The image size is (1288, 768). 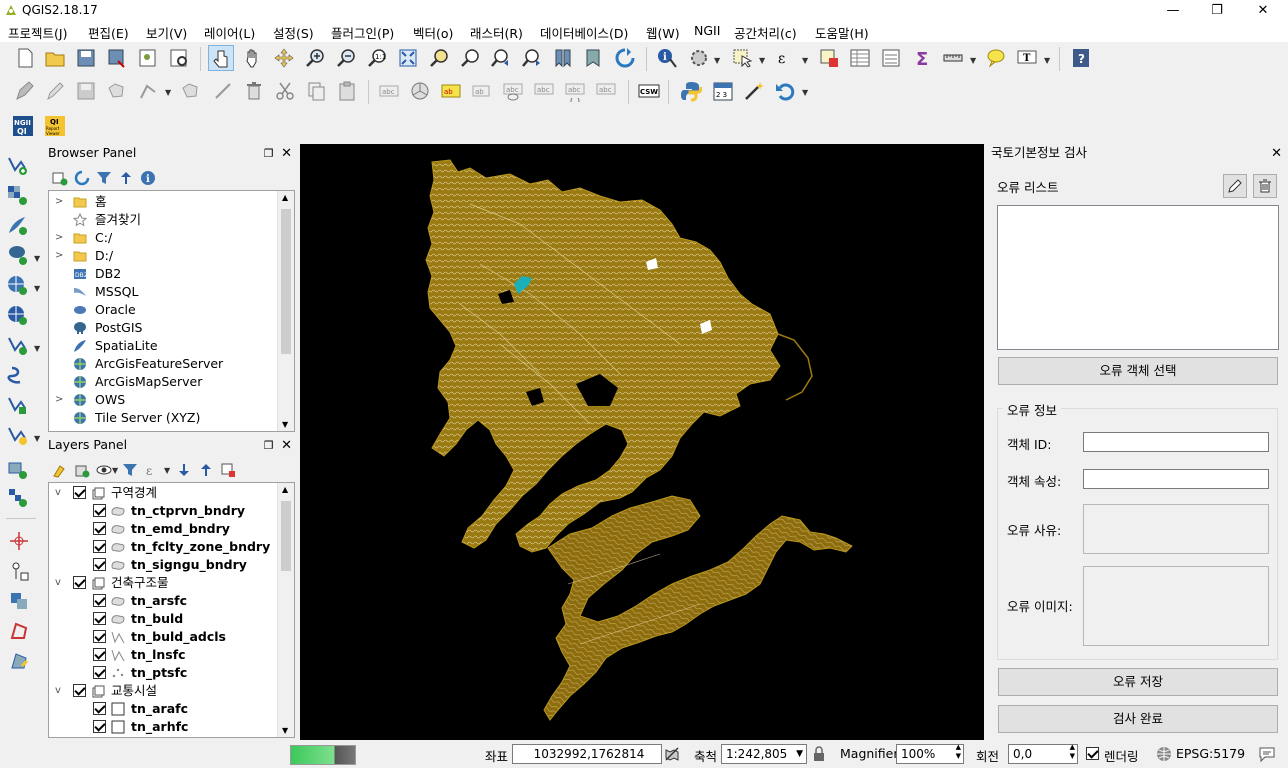 I want to click on edit-tool-icon, so click(x=19, y=661).